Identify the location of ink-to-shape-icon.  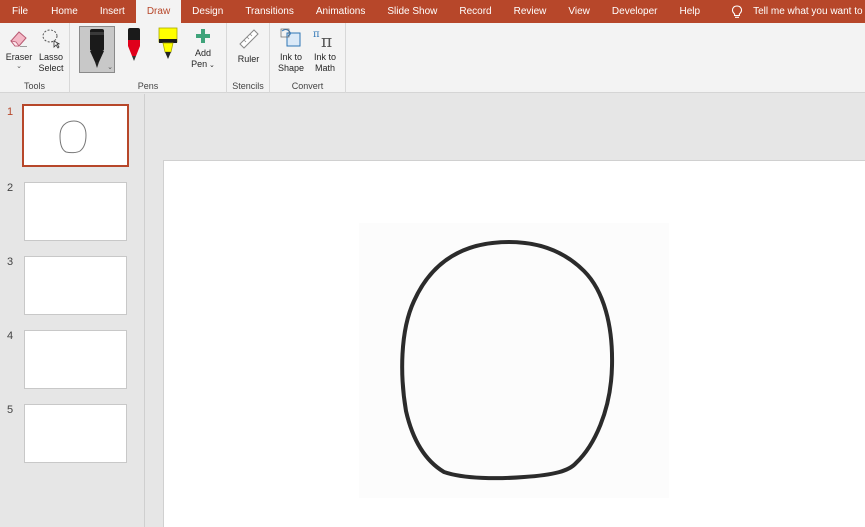
(290, 37).